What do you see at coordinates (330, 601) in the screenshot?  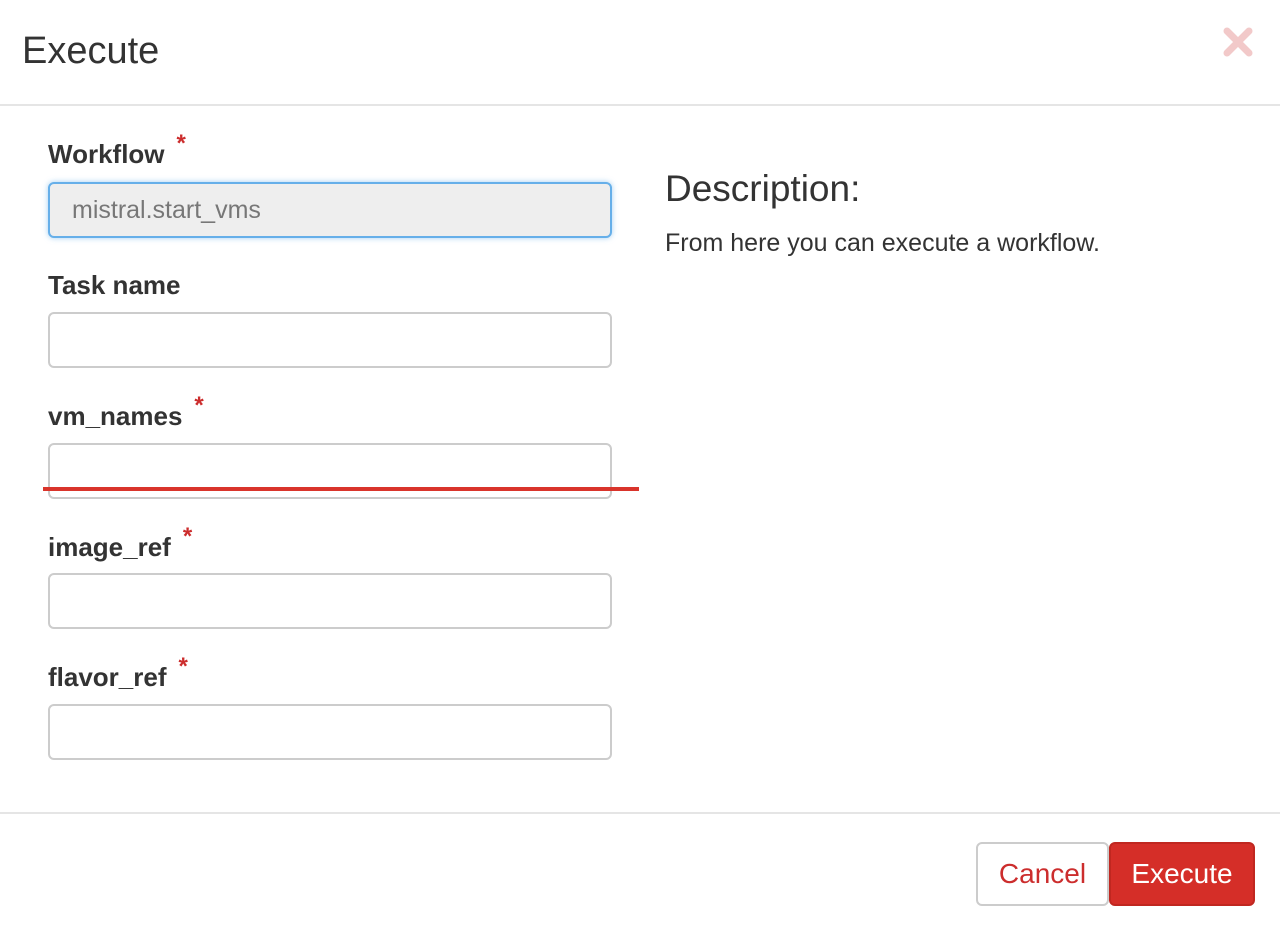 I see `image-ref-input` at bounding box center [330, 601].